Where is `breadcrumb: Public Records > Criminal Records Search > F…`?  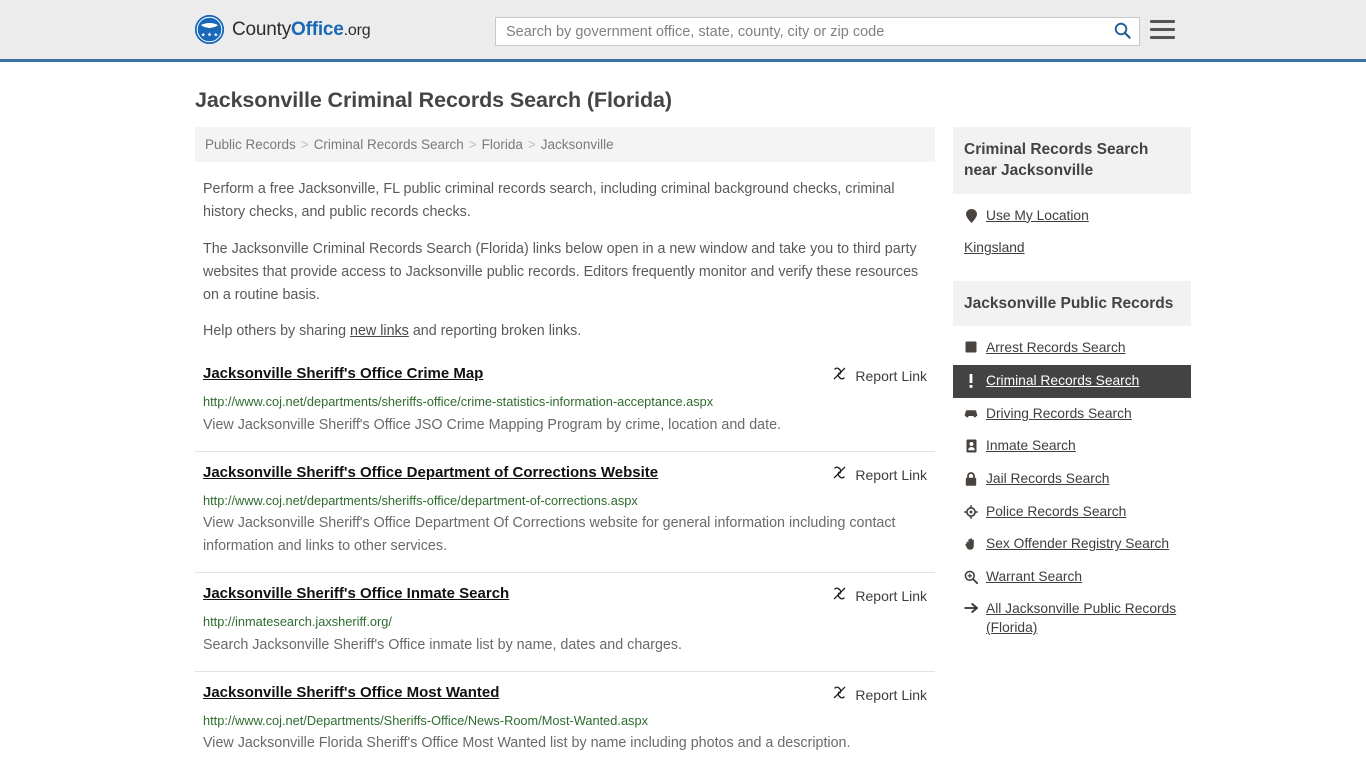
breadcrumb: Public Records > Criminal Records Search > F… is located at coordinates (565, 144).